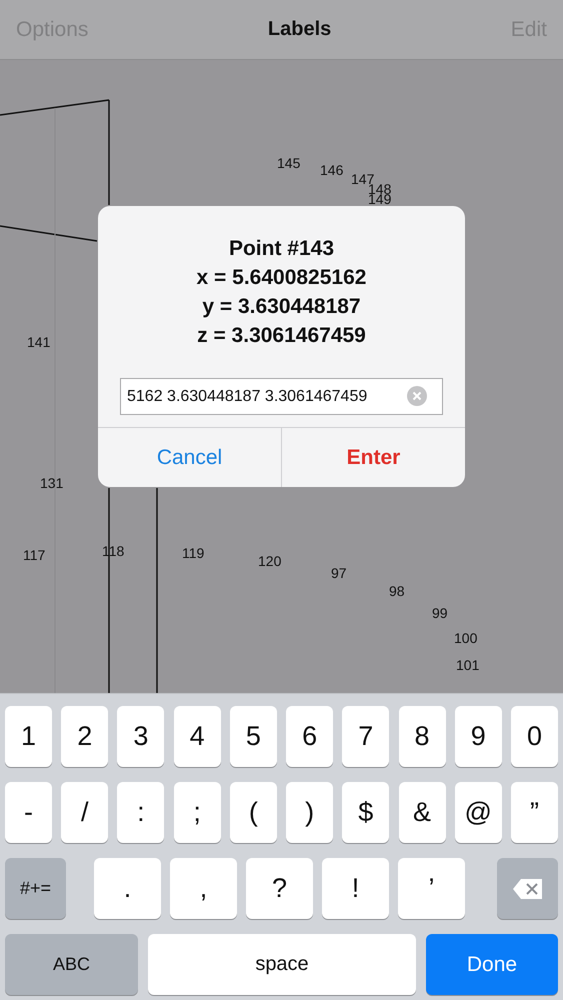  What do you see at coordinates (440, 613) in the screenshot?
I see `point-label: 99` at bounding box center [440, 613].